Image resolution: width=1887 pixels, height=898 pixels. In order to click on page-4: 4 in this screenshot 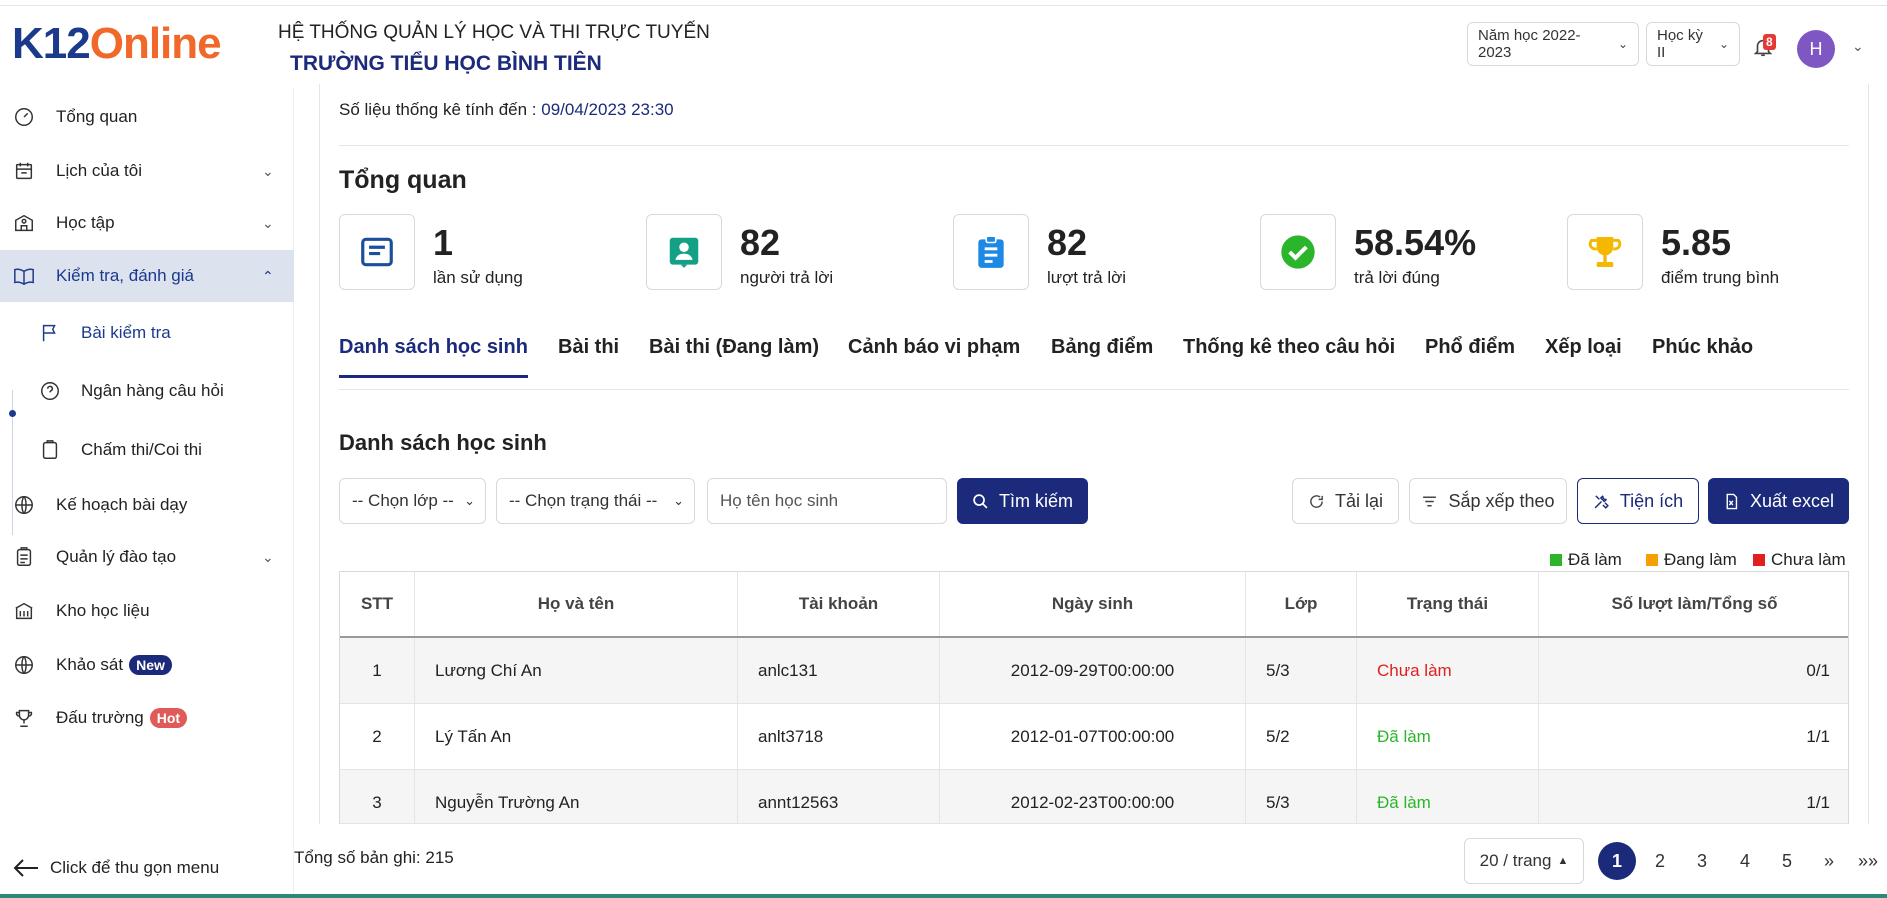, I will do `click(1745, 861)`.